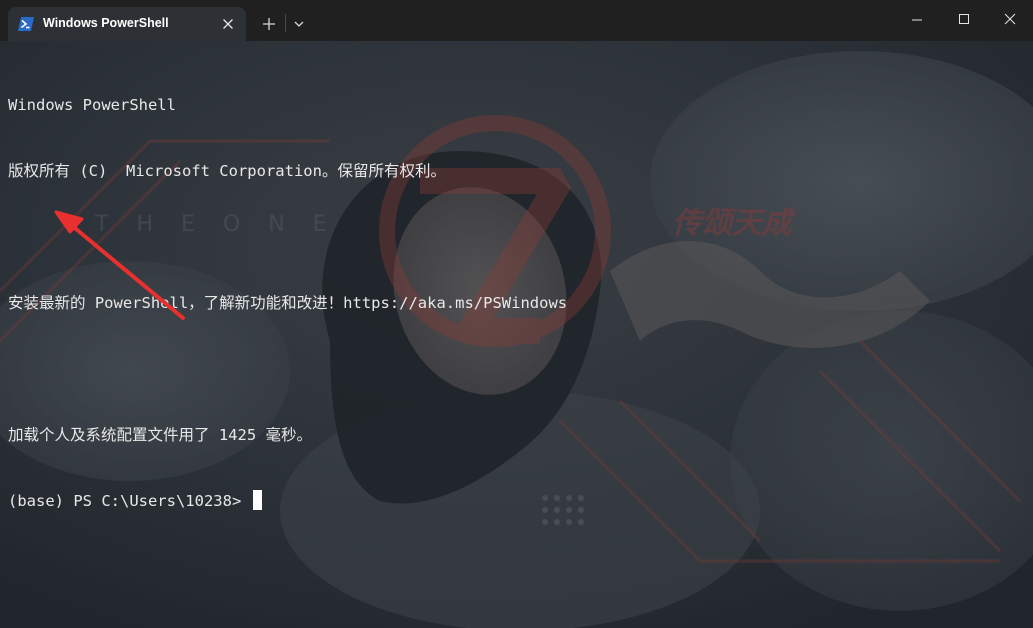 The height and width of the screenshot is (628, 1033). I want to click on tab-dropdown-chevron-down-icon, so click(299, 24).